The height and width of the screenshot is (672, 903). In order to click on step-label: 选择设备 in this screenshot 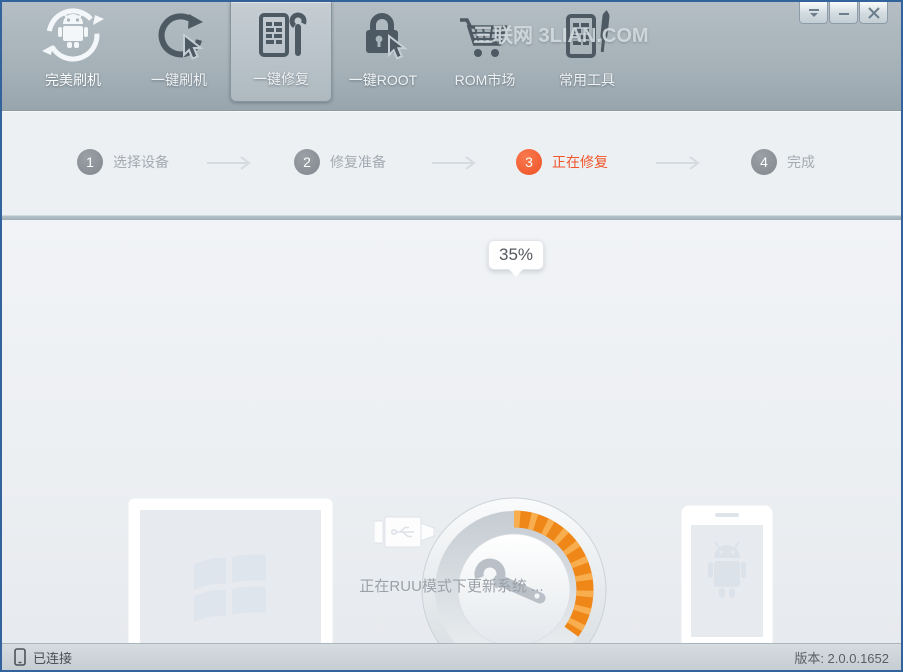, I will do `click(141, 162)`.